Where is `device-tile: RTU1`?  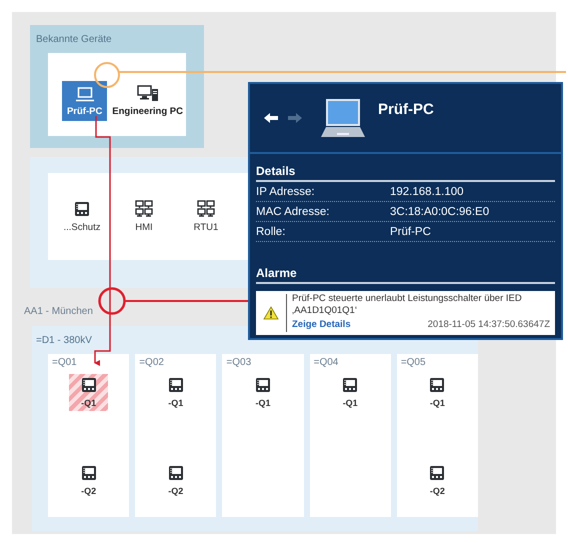
device-tile: RTU1 is located at coordinates (206, 216).